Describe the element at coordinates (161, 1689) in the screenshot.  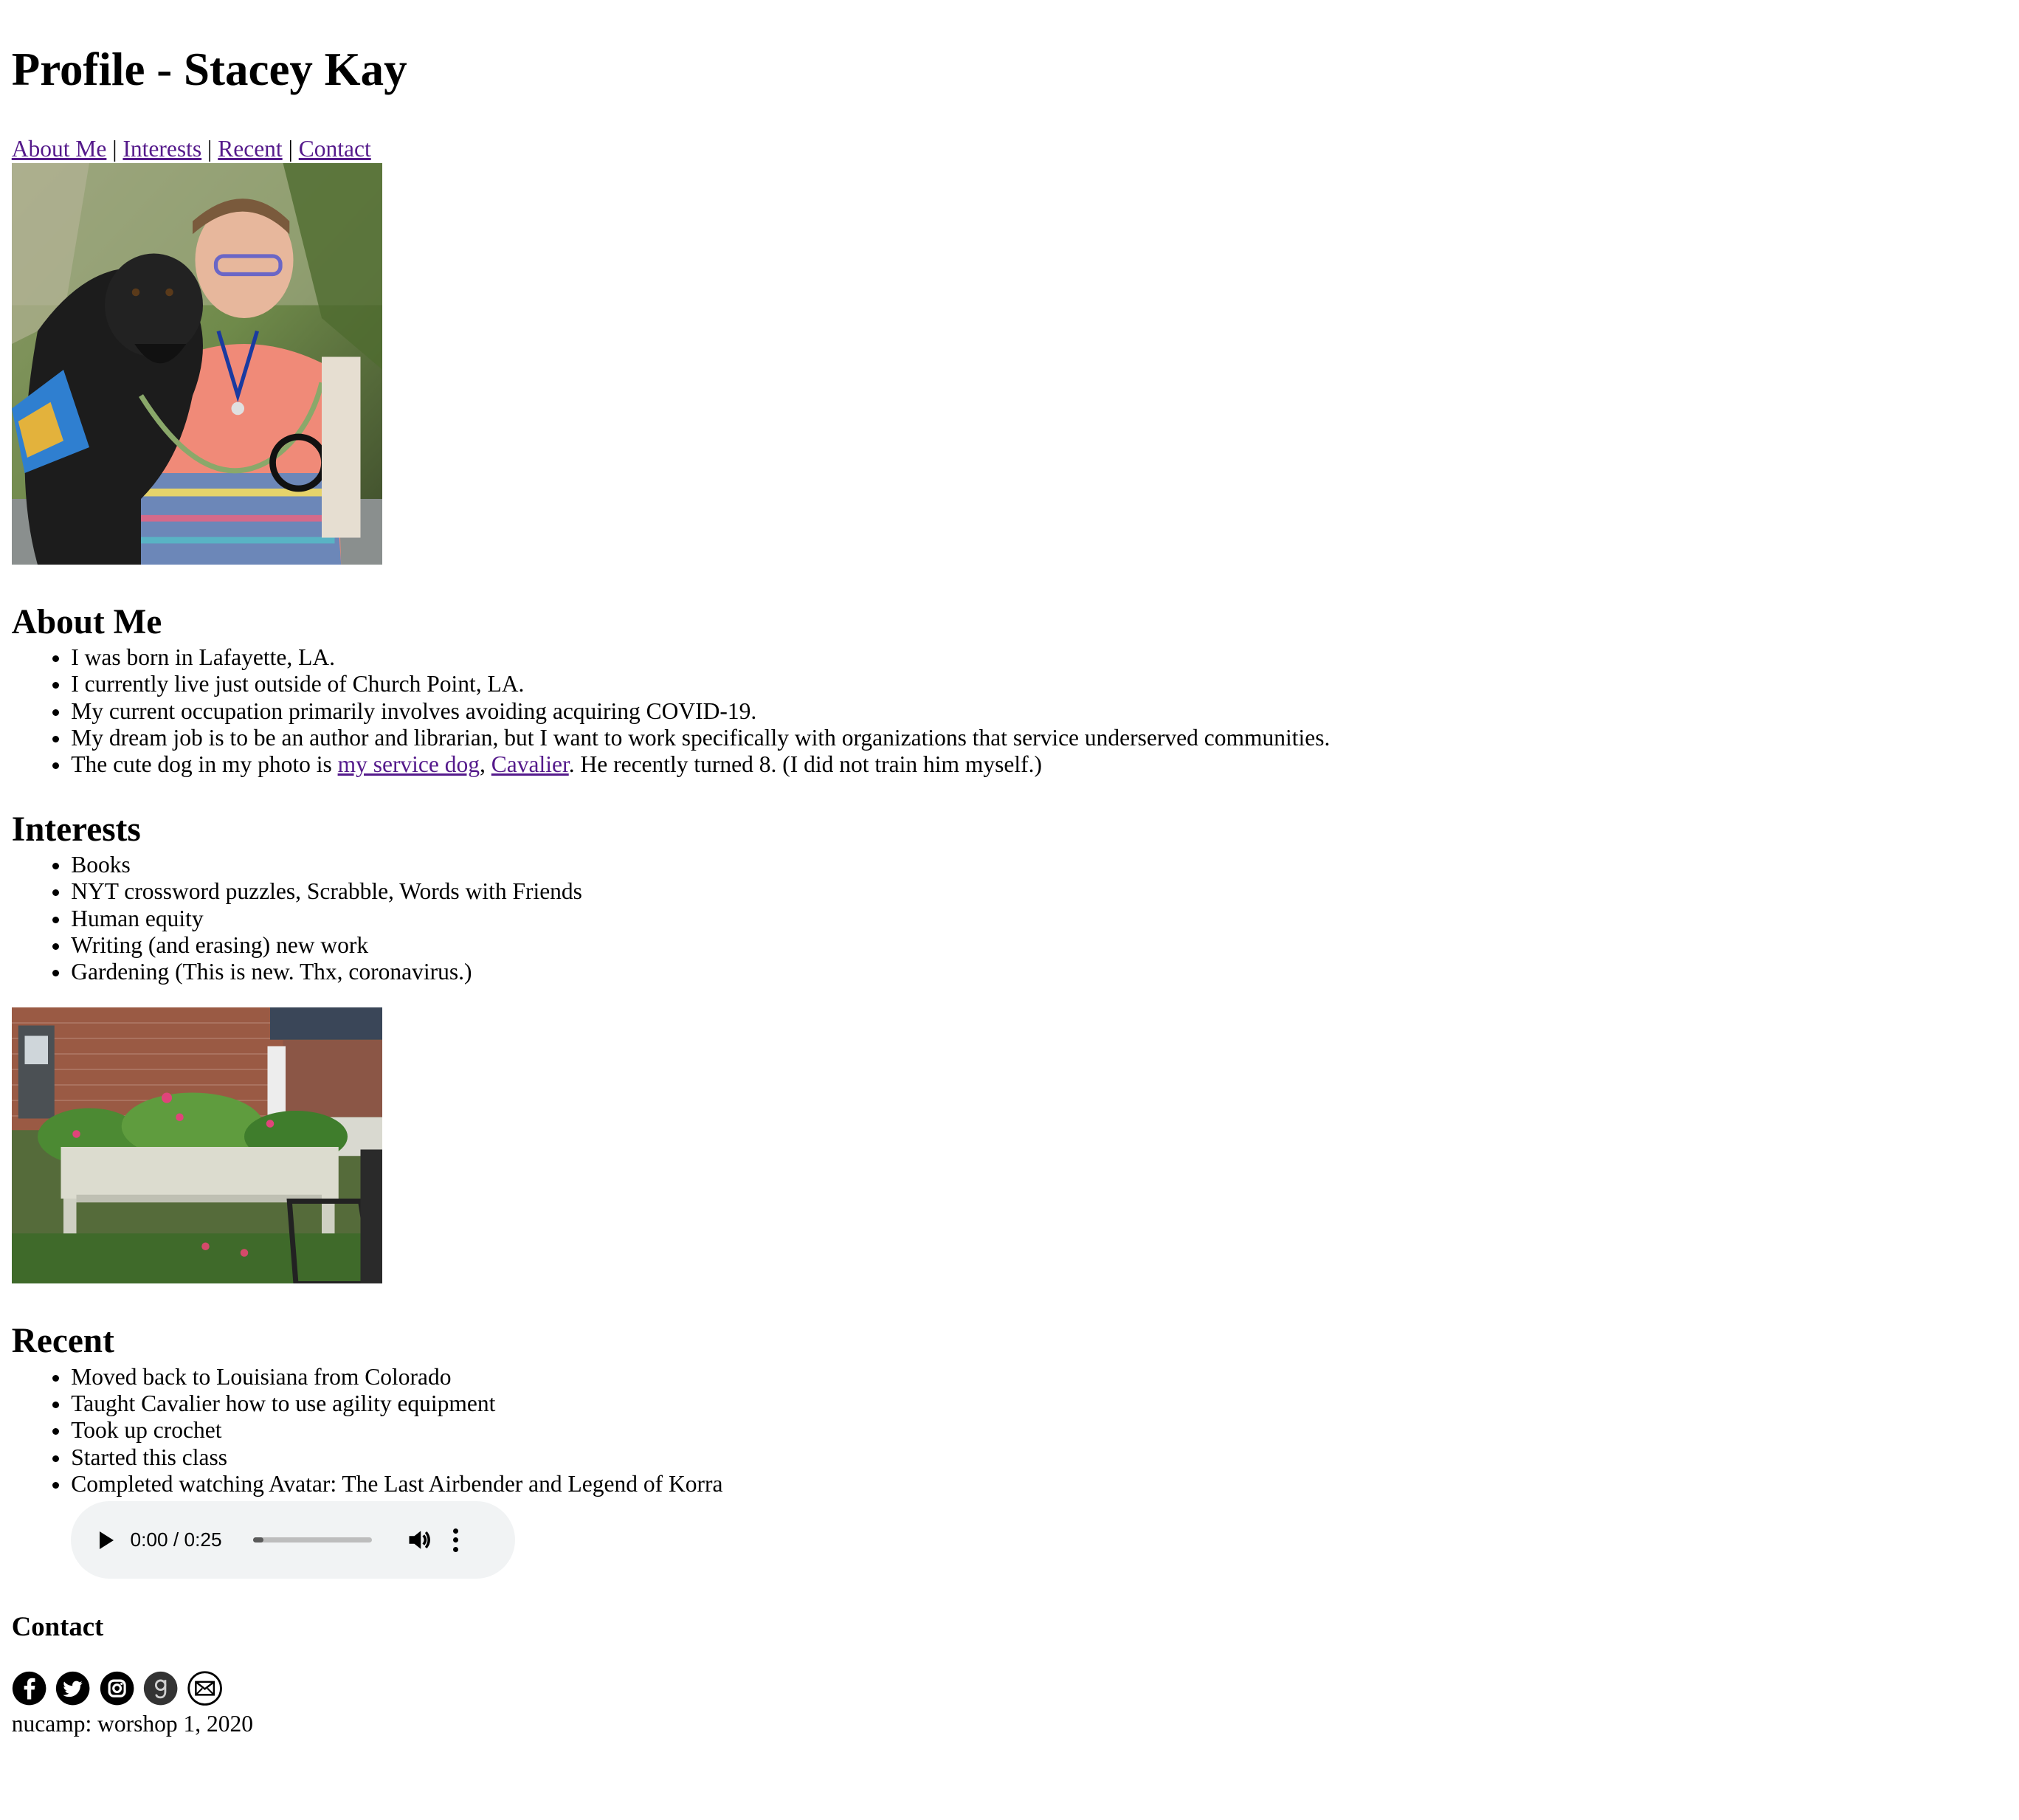
I see `goodreads-icon` at that location.